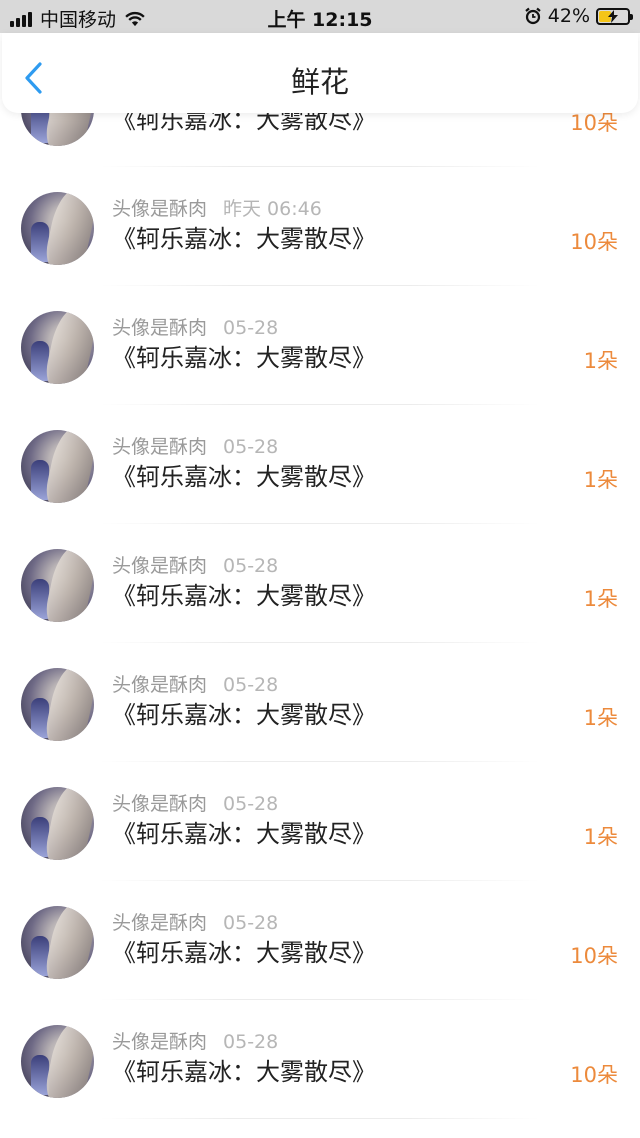 Image resolution: width=640 pixels, height=1138 pixels. I want to click on battery-percent: 42%, so click(568, 16).